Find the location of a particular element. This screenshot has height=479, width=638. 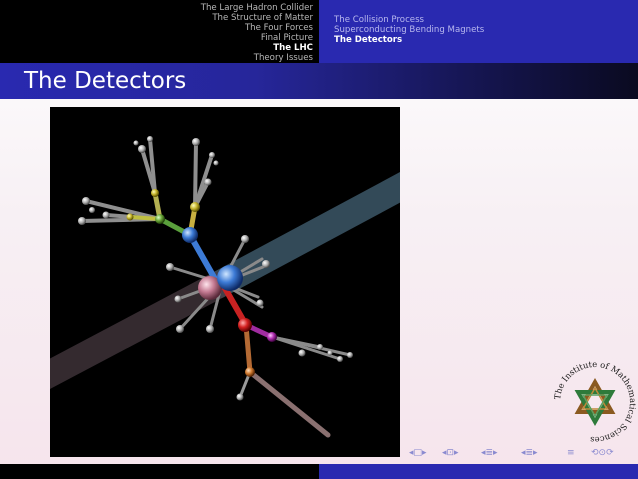

section-forward-icon: ◂≣▸ is located at coordinates (529, 453).